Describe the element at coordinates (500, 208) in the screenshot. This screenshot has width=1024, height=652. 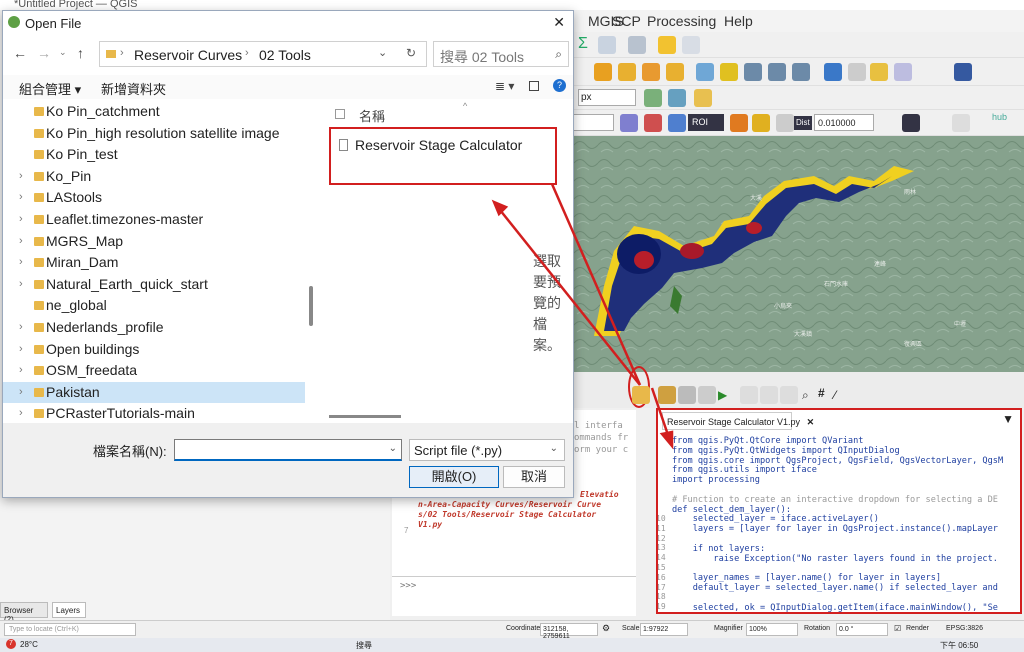
I see `arrow-head-tree` at that location.